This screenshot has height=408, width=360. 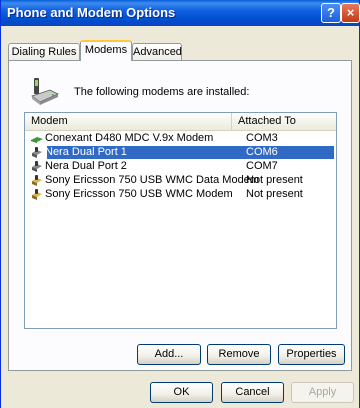 What do you see at coordinates (44, 52) in the screenshot?
I see `tab-dialing-rules: Dialing Rules` at bounding box center [44, 52].